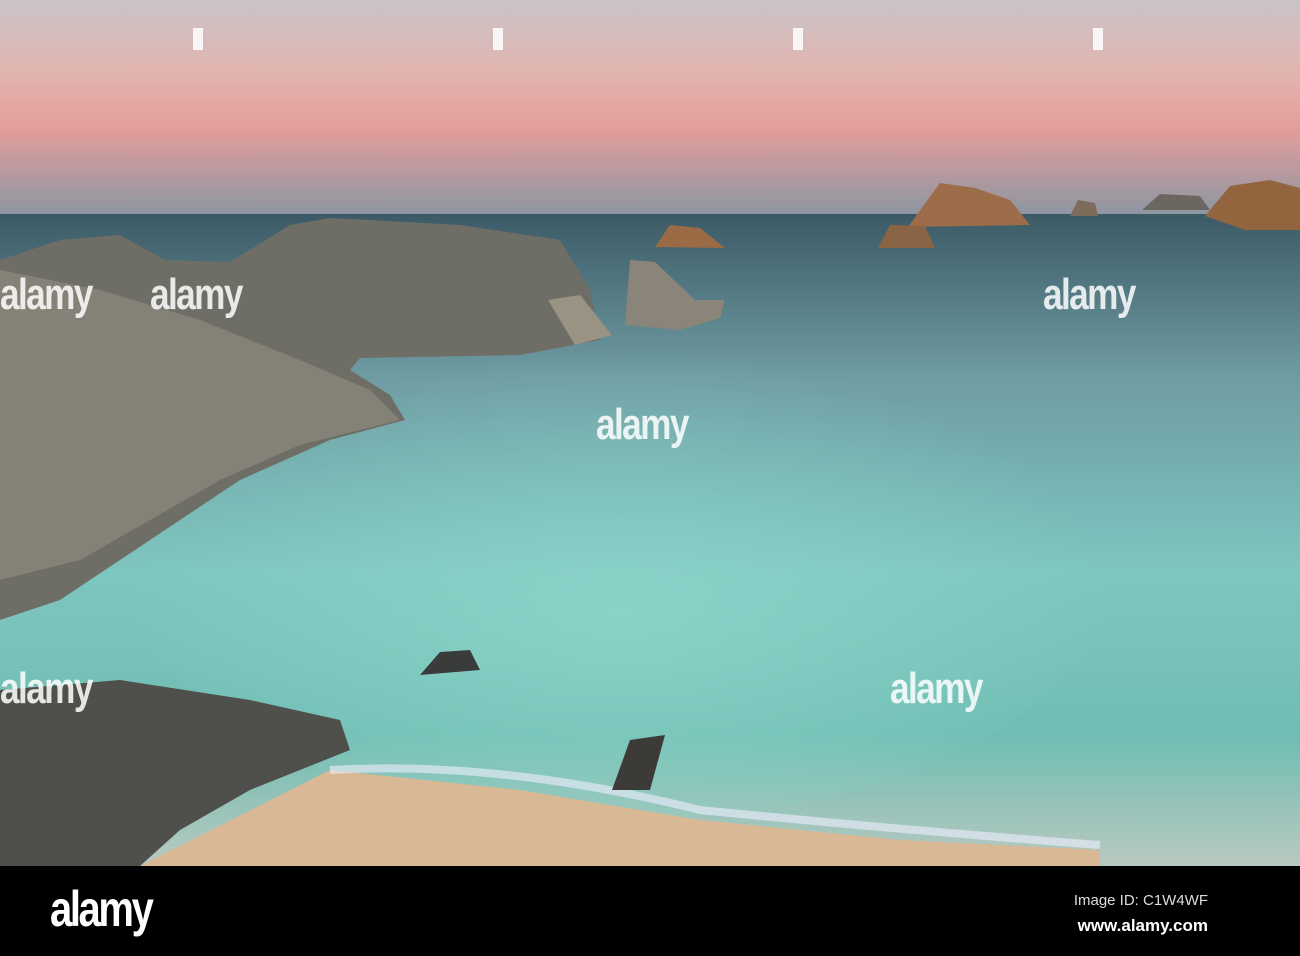  I want to click on alamy-logo: alamy, so click(102, 909).